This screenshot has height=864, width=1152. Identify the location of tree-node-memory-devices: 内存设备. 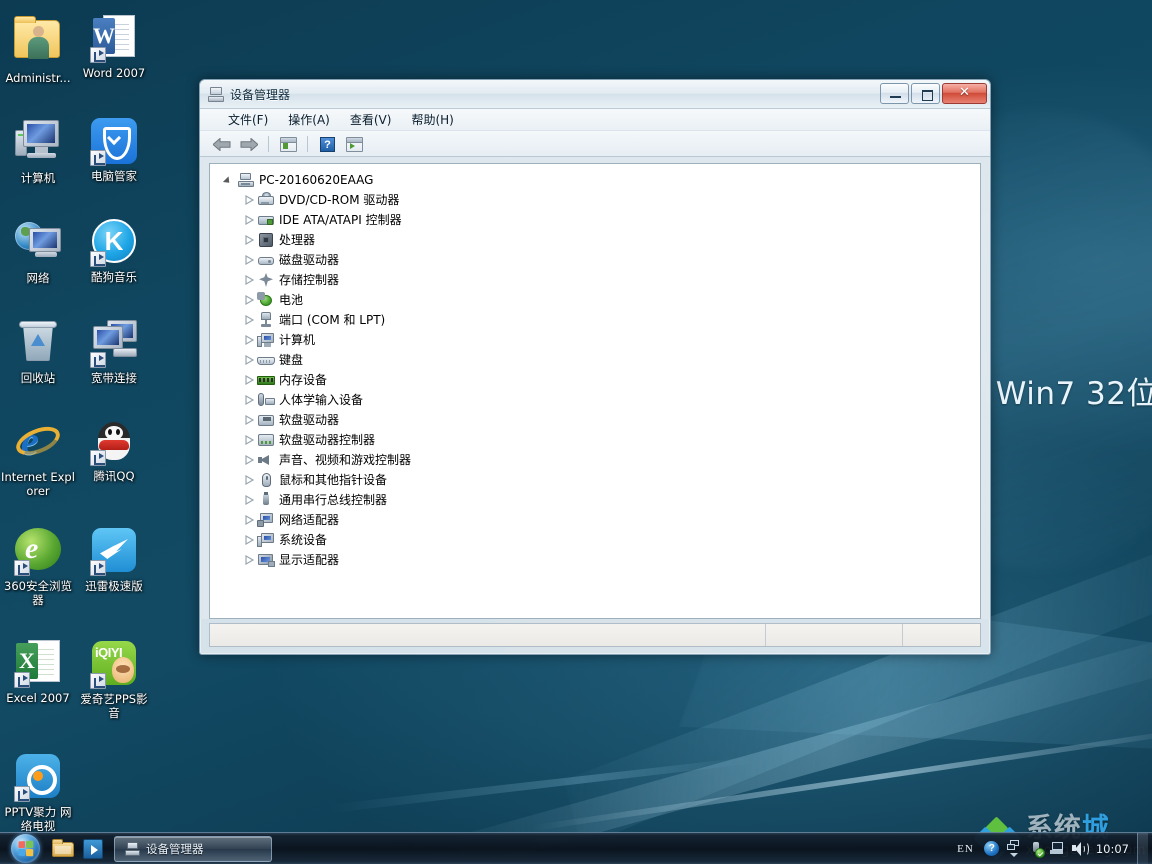
(610, 380).